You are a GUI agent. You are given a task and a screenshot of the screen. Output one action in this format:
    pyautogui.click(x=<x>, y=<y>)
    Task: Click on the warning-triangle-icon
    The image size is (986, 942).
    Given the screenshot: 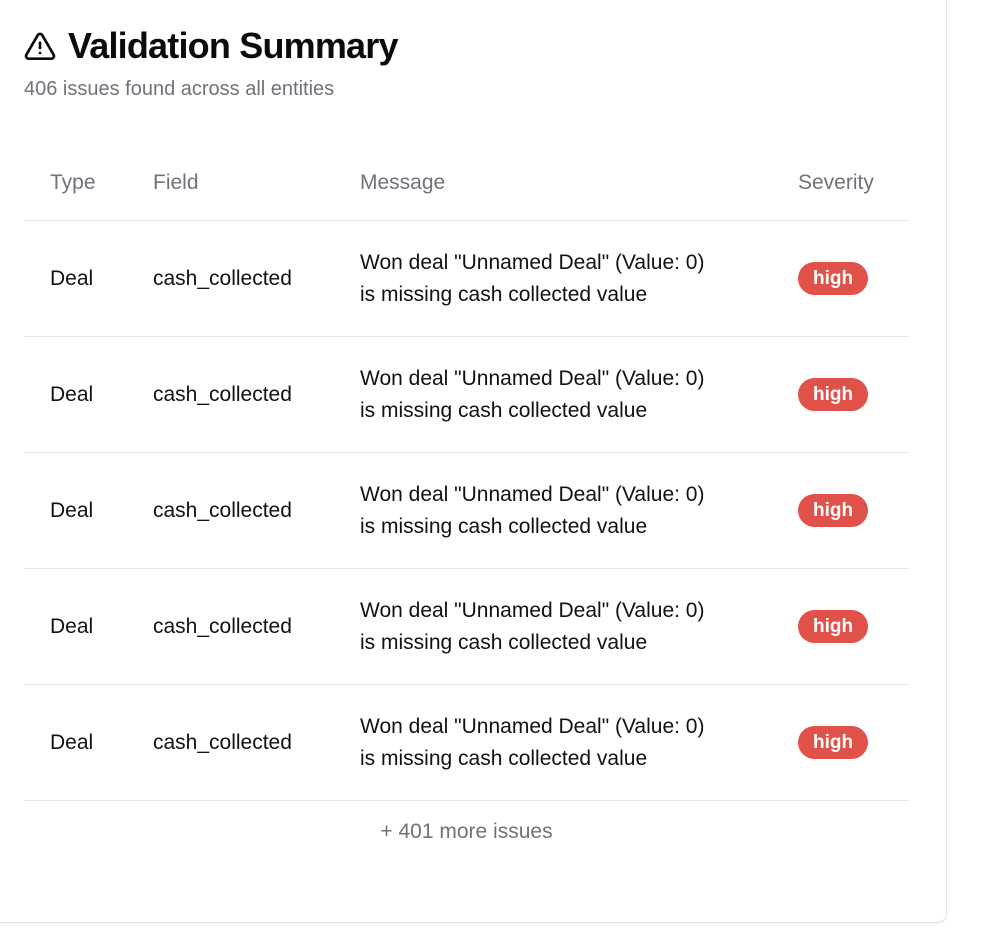 What is the action you would take?
    pyautogui.click(x=40, y=46)
    